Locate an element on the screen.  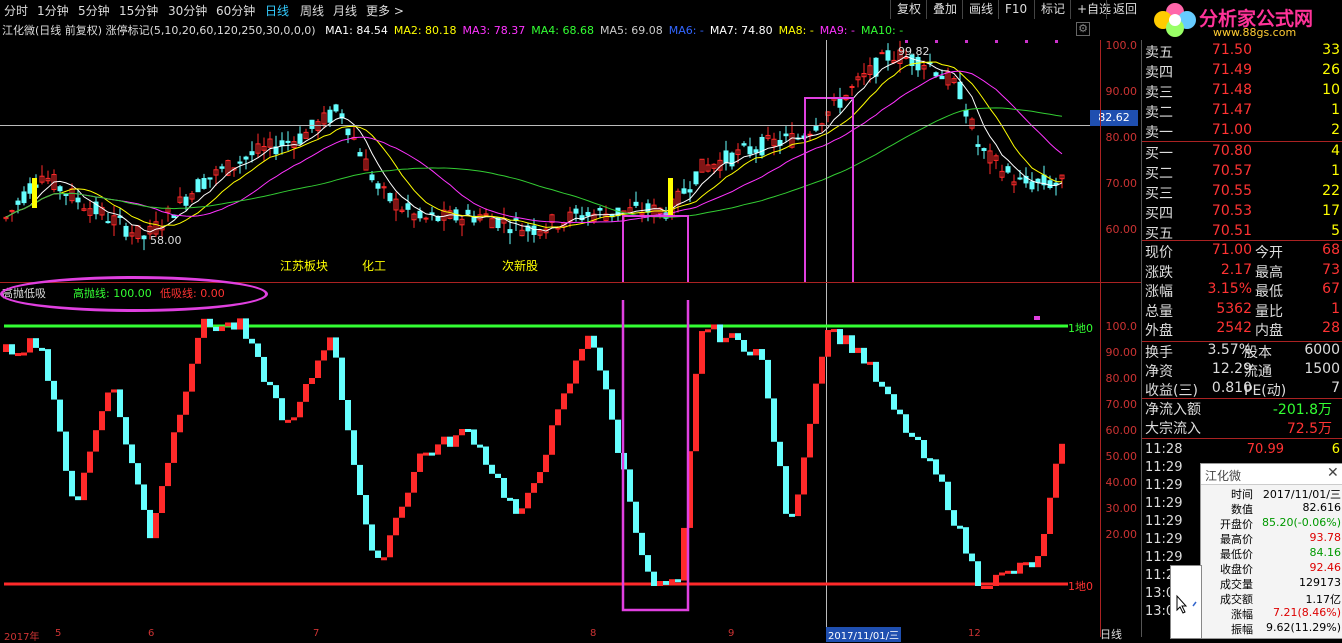
quote-cell: 流通 is located at coordinates (1258, 372).